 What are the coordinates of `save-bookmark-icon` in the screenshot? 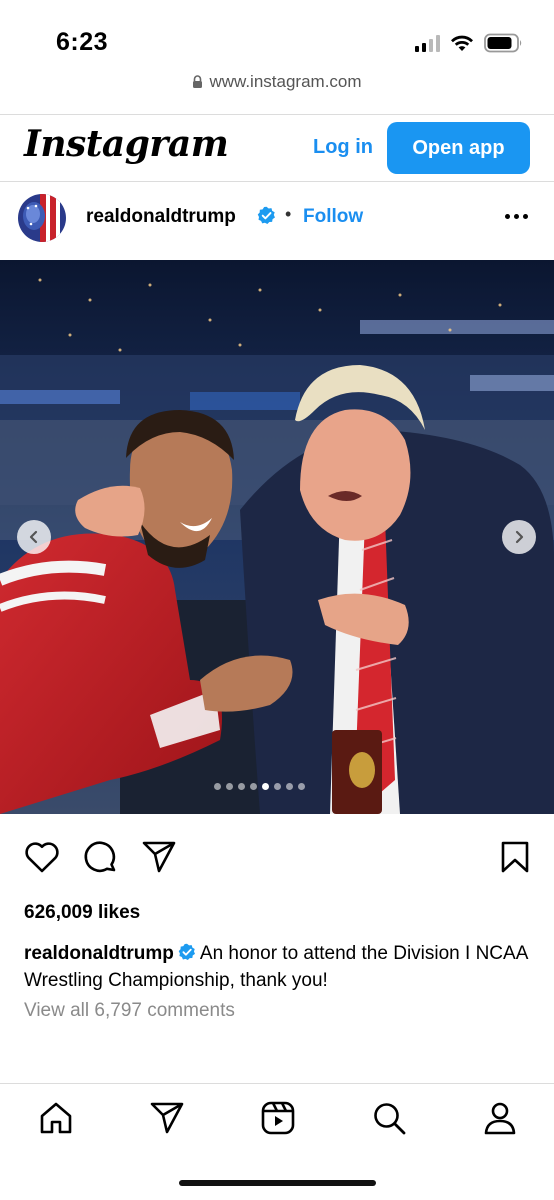 It's located at (515, 857).